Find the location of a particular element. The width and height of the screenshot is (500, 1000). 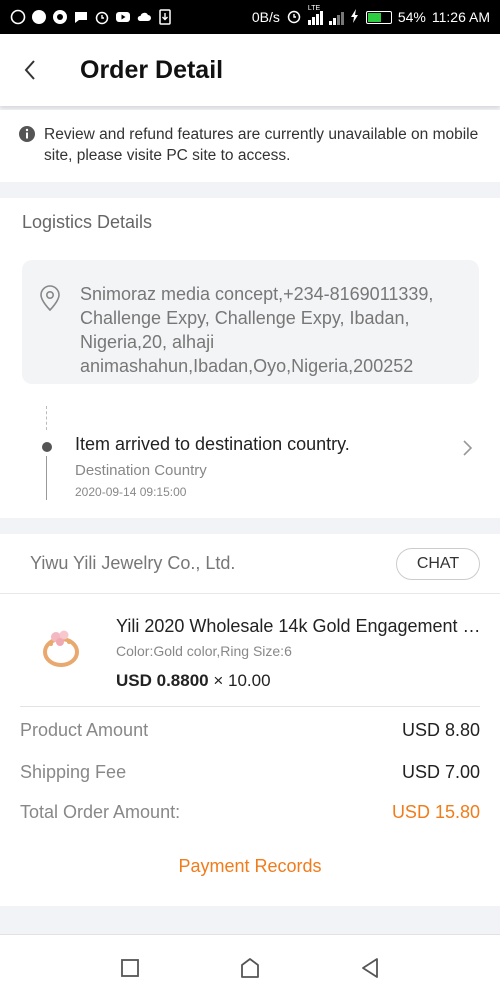

chat-bubble-icon is located at coordinates (18, 17).